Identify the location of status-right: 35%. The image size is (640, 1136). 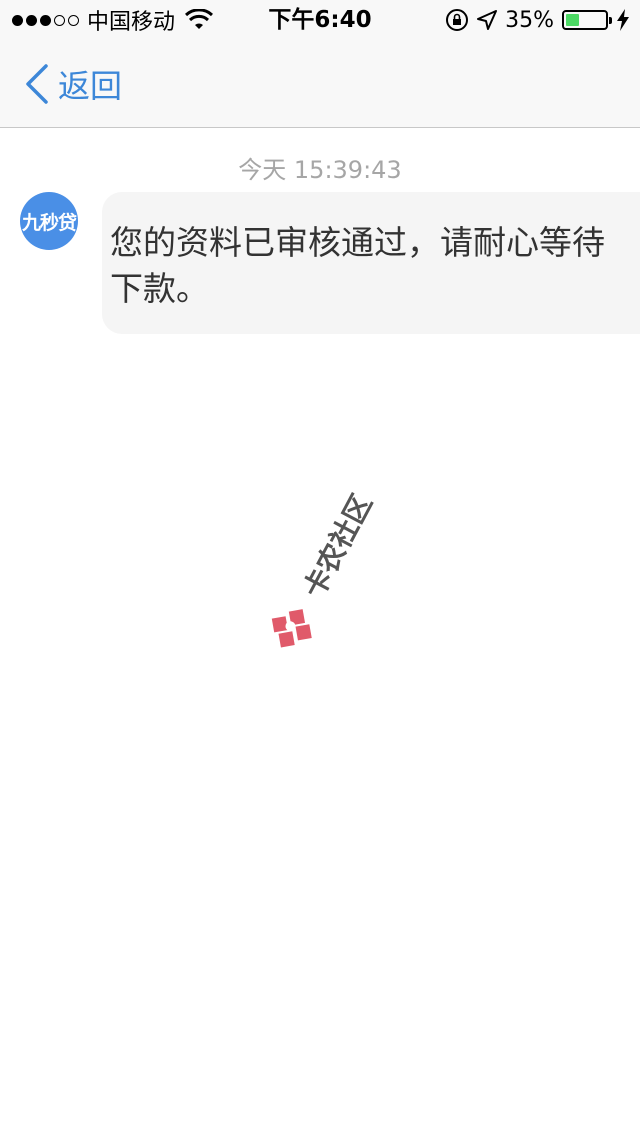
(537, 20).